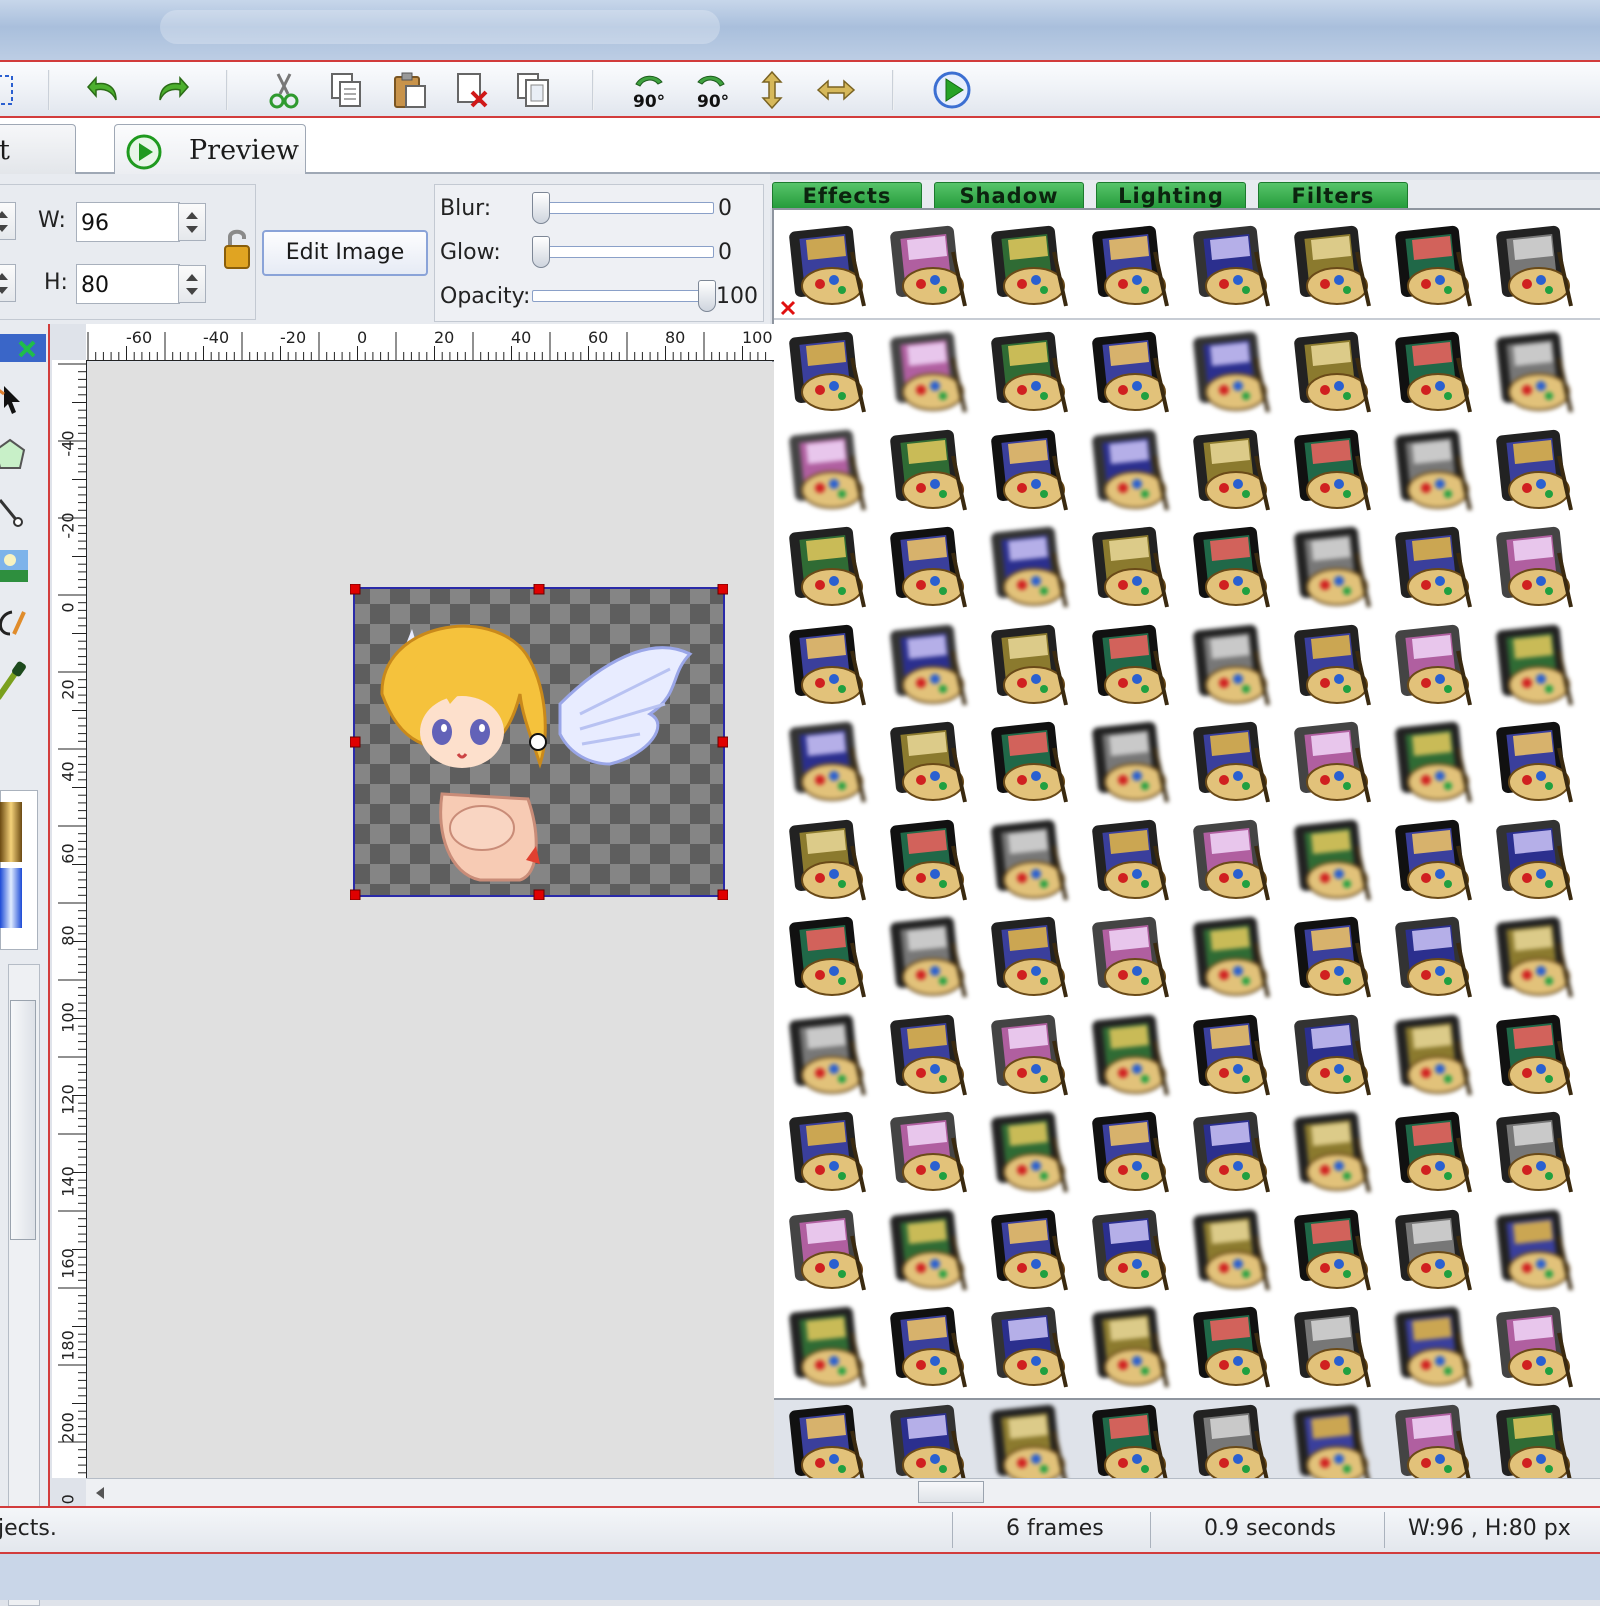  I want to click on y-stepper, so click(8, 283).